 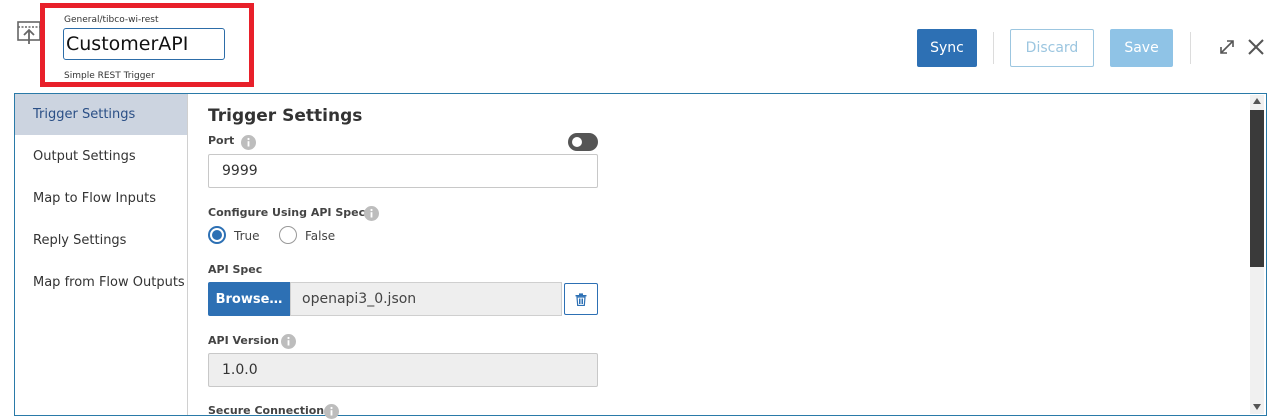 What do you see at coordinates (244, 340) in the screenshot?
I see `api-version-label: API Version` at bounding box center [244, 340].